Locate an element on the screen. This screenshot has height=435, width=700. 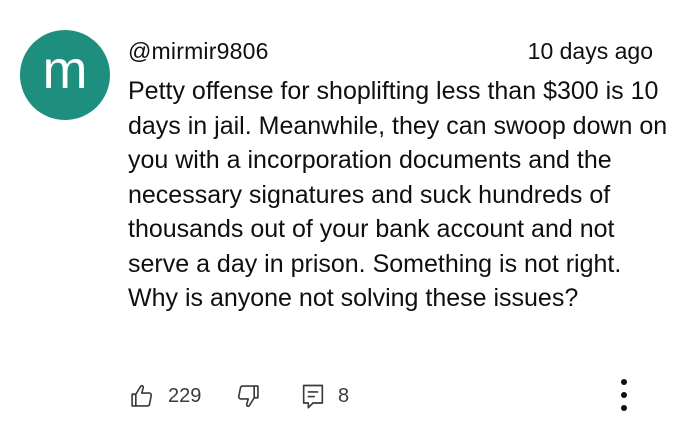
reply-count: 8 is located at coordinates (344, 395).